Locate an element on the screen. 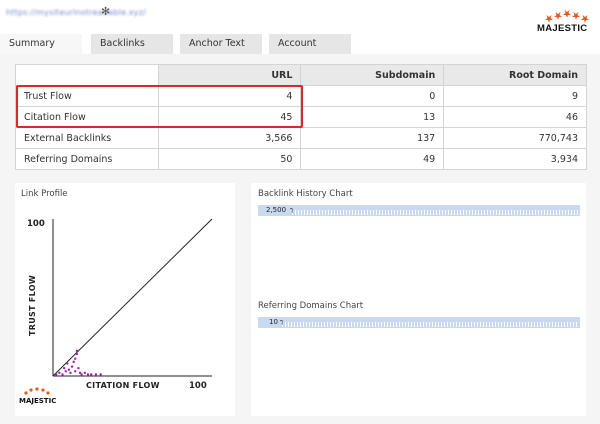 The height and width of the screenshot is (424, 600). tab-backlinks: Backlinks is located at coordinates (132, 44).